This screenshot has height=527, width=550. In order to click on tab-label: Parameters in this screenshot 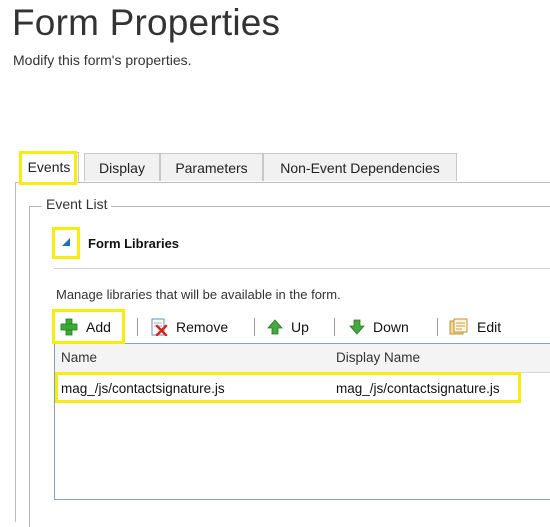, I will do `click(211, 168)`.